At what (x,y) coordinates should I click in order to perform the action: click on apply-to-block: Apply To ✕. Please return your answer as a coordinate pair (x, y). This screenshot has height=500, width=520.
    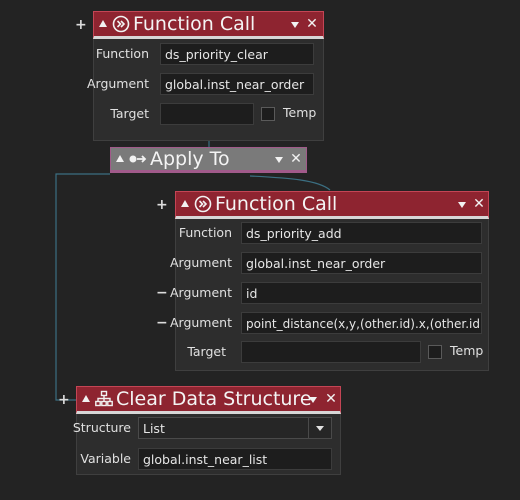
    Looking at the image, I should click on (208, 160).